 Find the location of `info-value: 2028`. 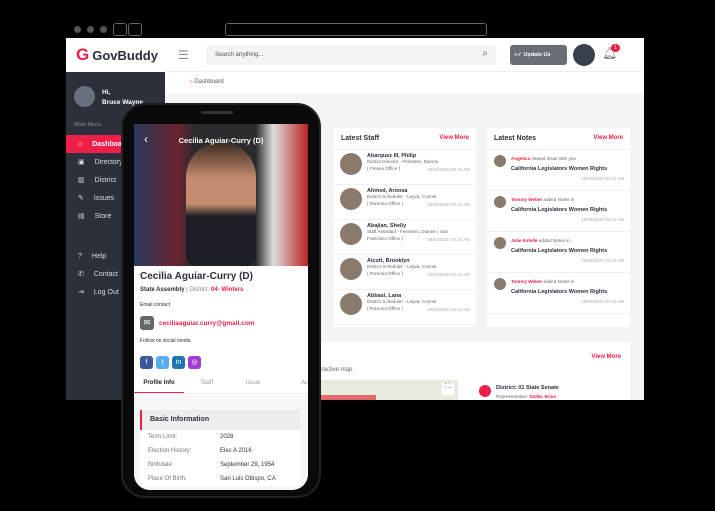

info-value: 2028 is located at coordinates (227, 437).